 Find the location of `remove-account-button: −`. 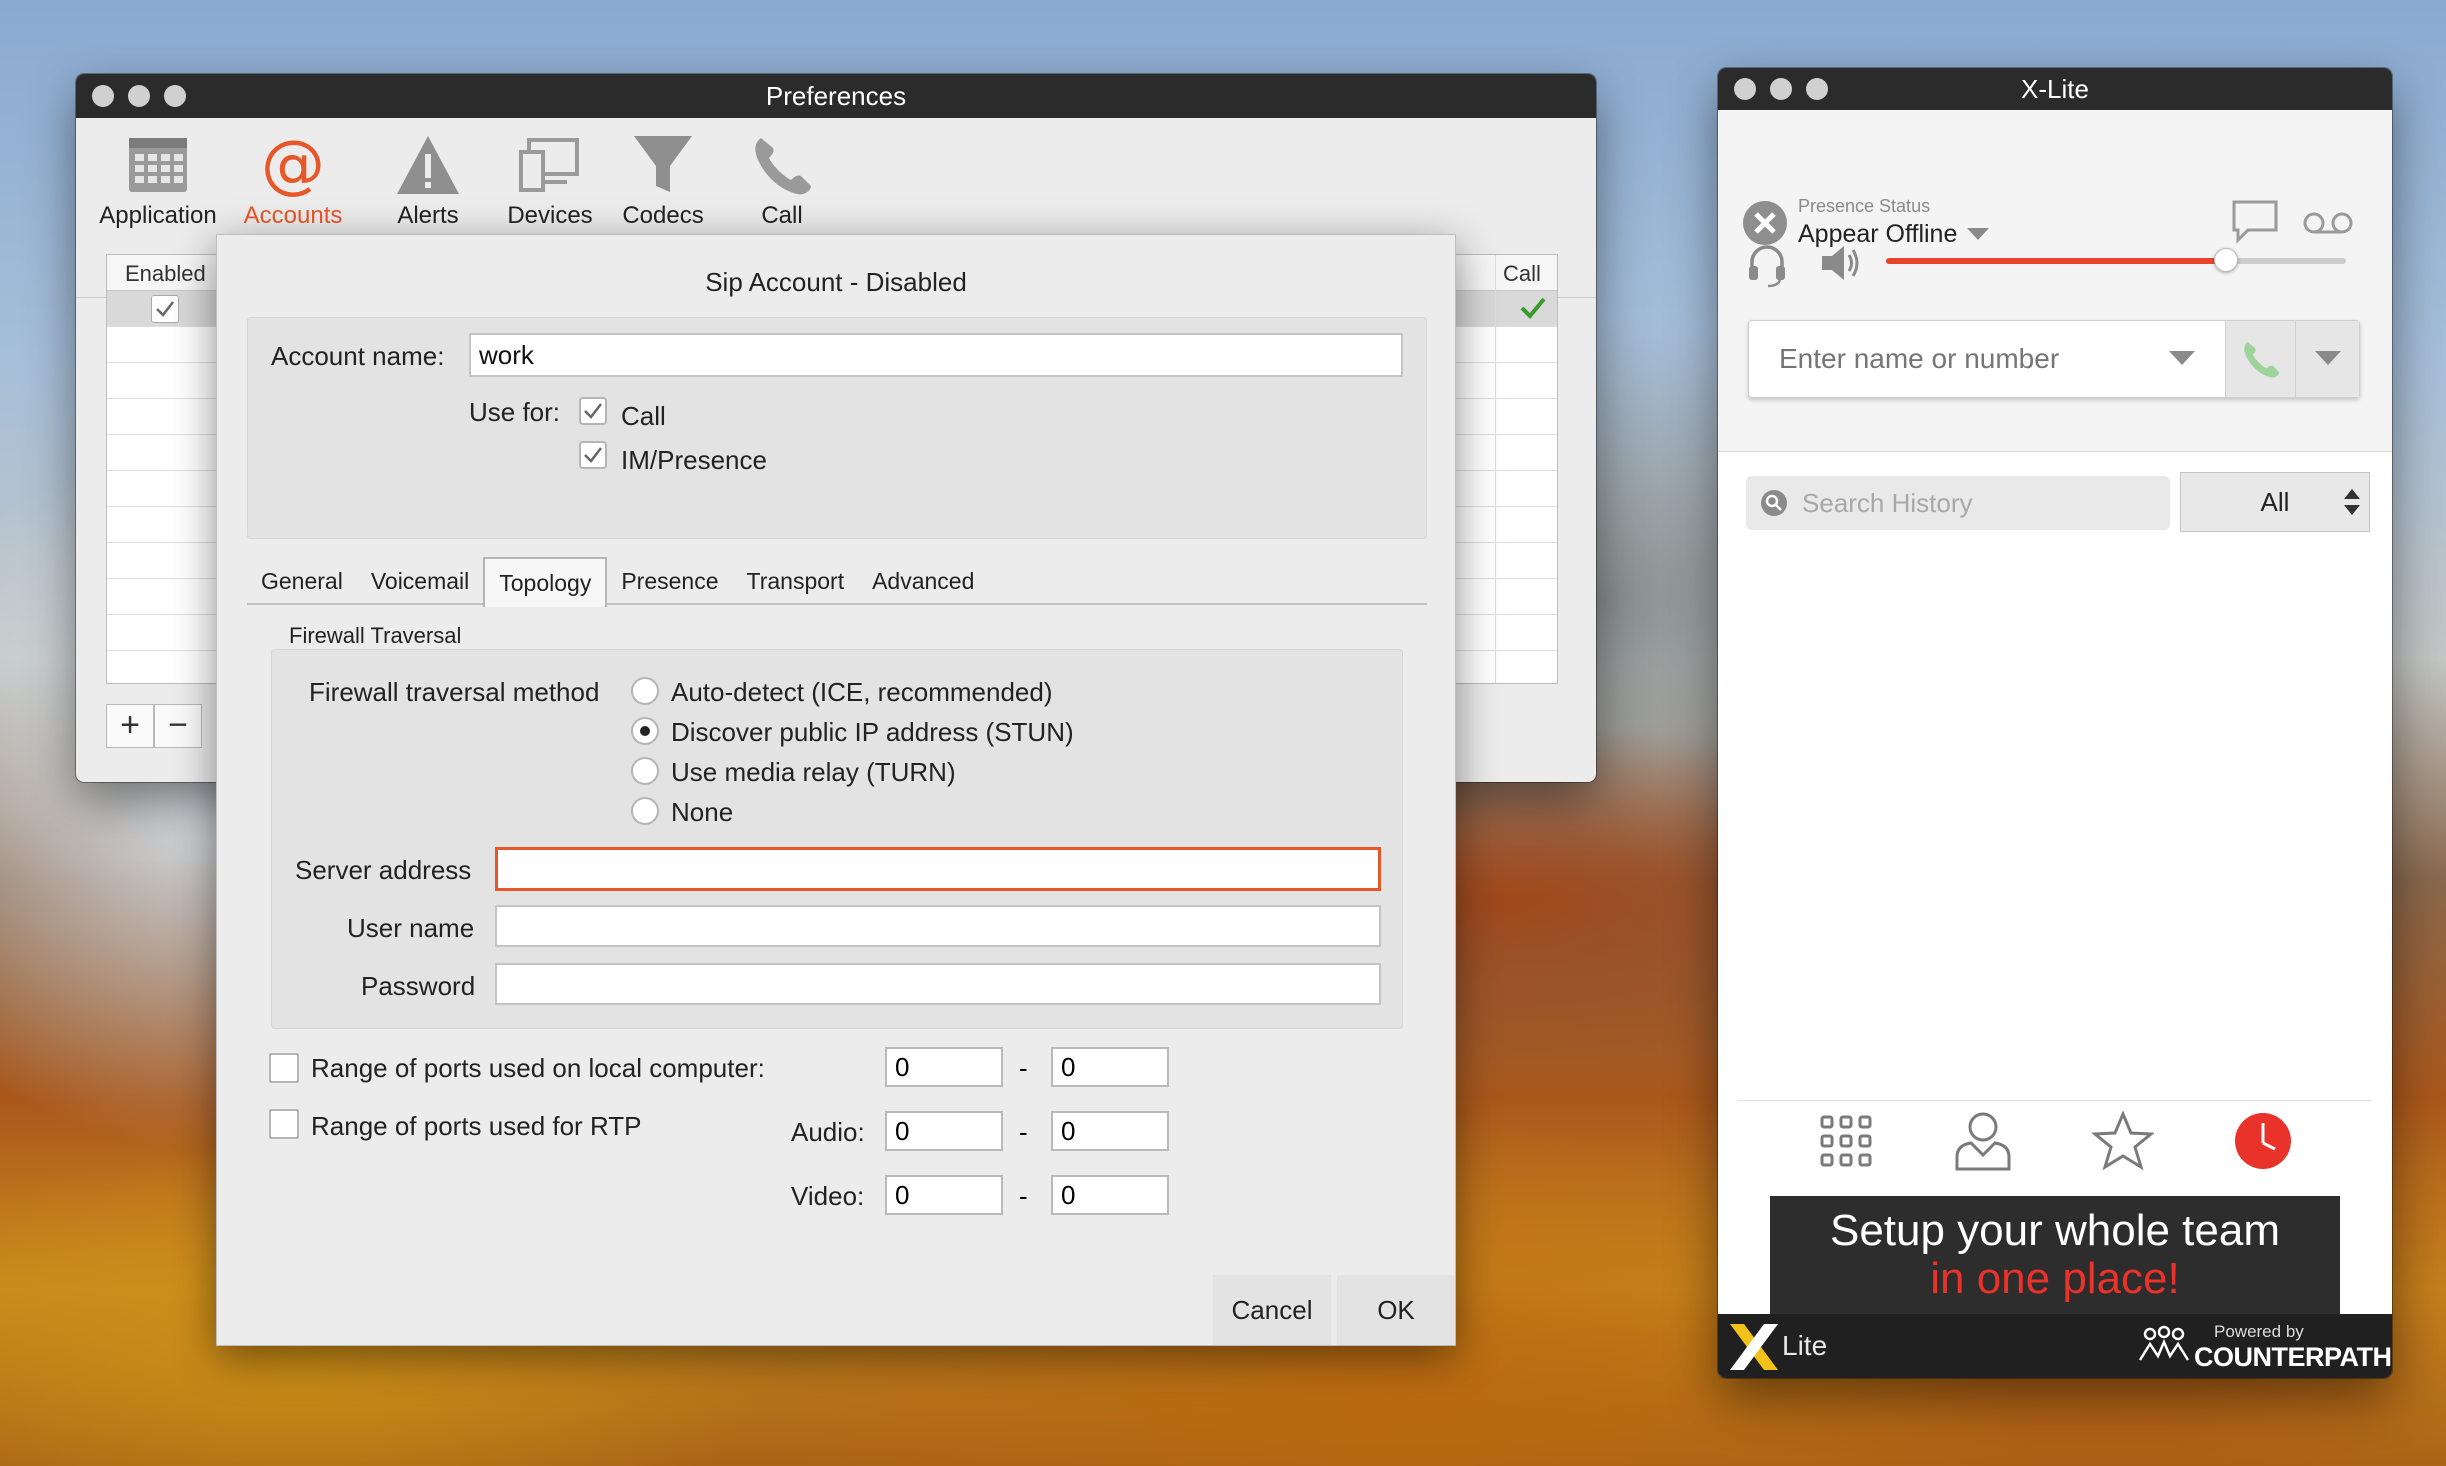

remove-account-button: − is located at coordinates (178, 726).